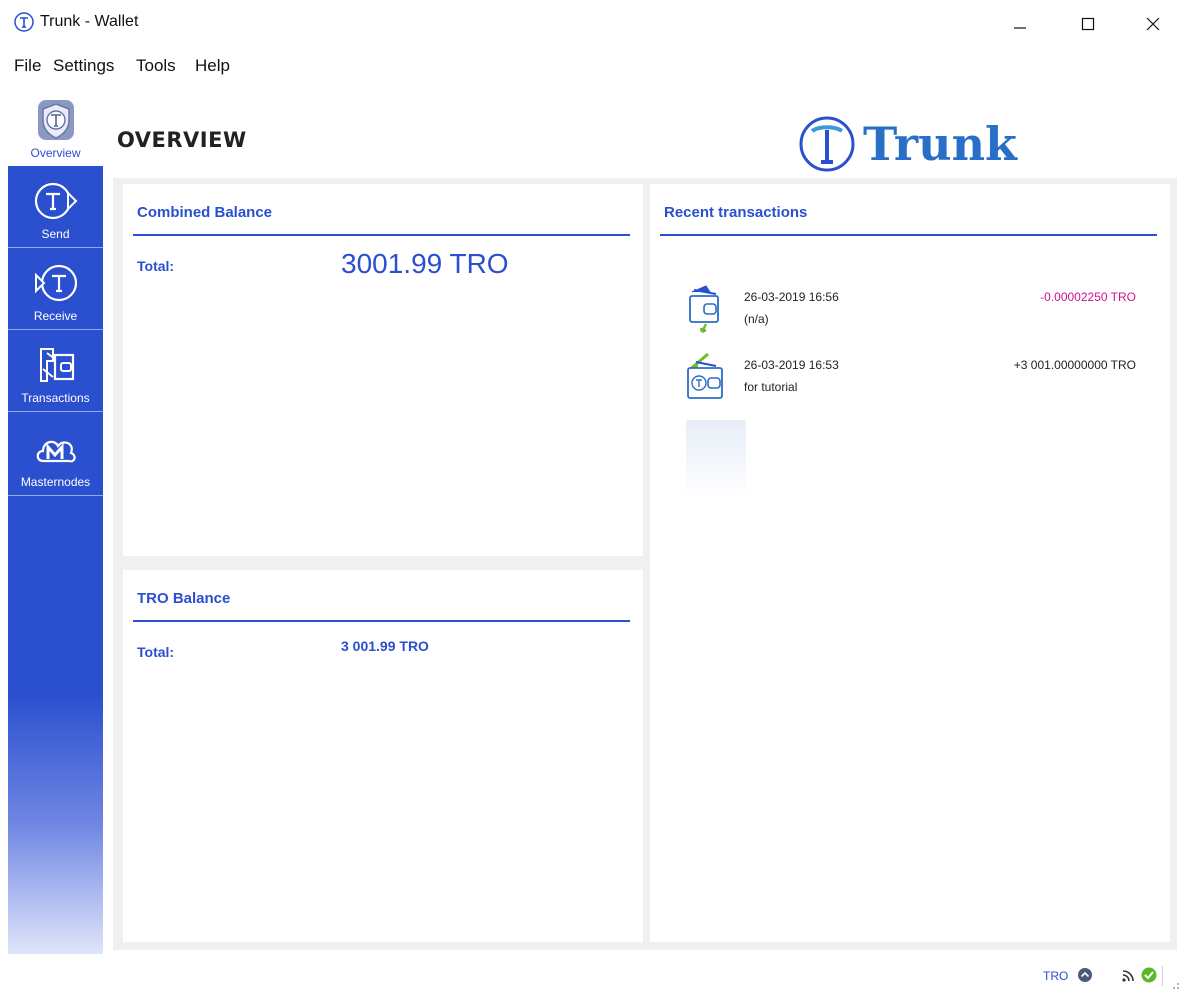 This screenshot has height=995, width=1184. I want to click on transaction-amount: -0.00002250 TRO, so click(1088, 297).